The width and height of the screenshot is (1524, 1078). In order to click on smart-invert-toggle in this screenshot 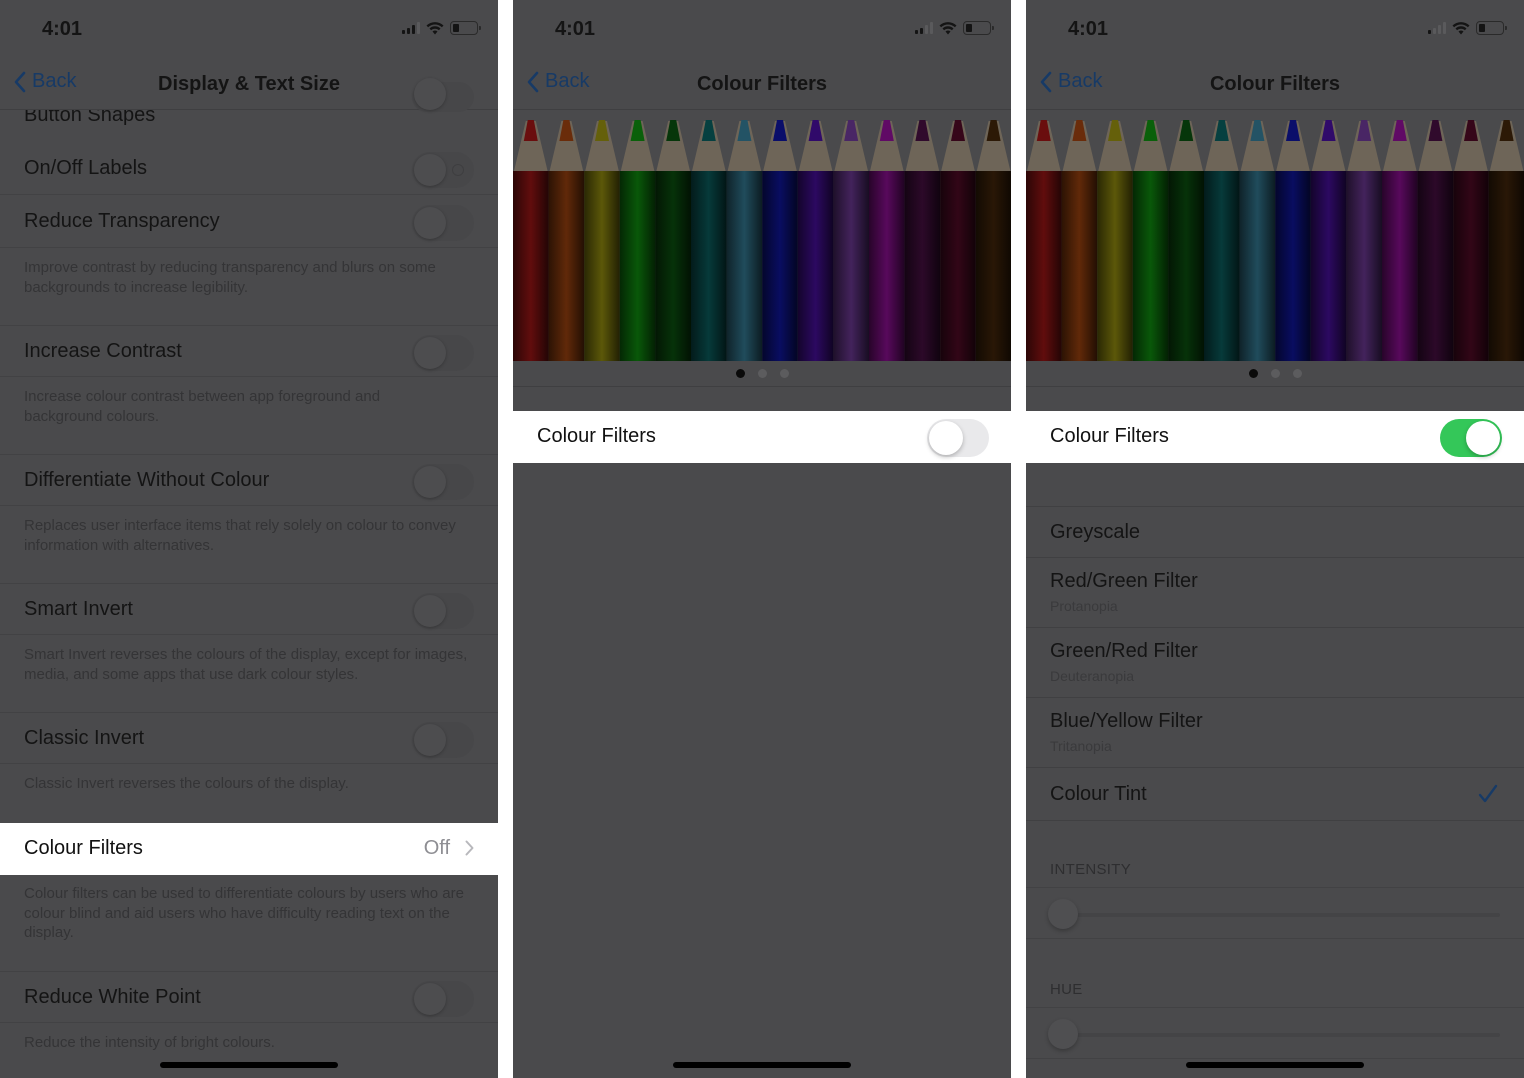, I will do `click(443, 611)`.